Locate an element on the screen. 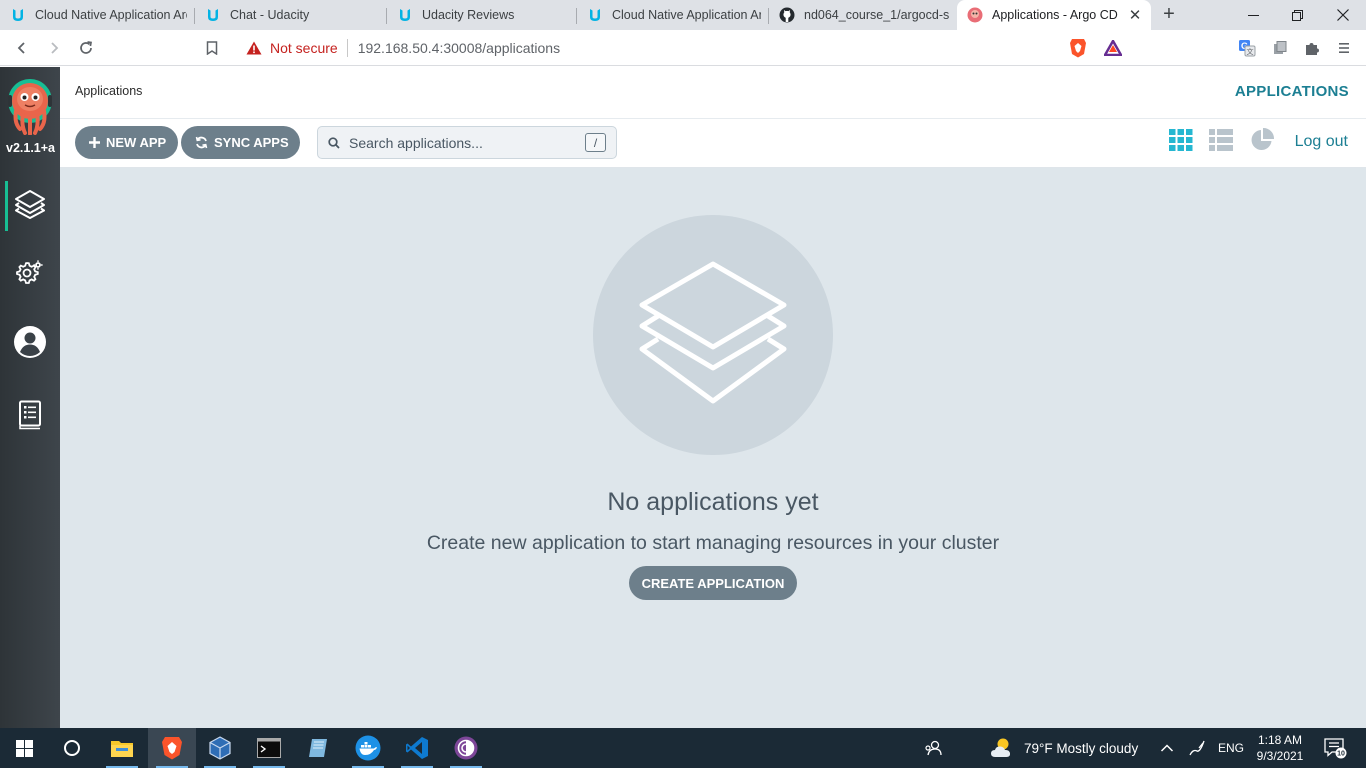 Image resolution: width=1366 pixels, height=768 pixels. virtualbox-icon is located at coordinates (220, 748).